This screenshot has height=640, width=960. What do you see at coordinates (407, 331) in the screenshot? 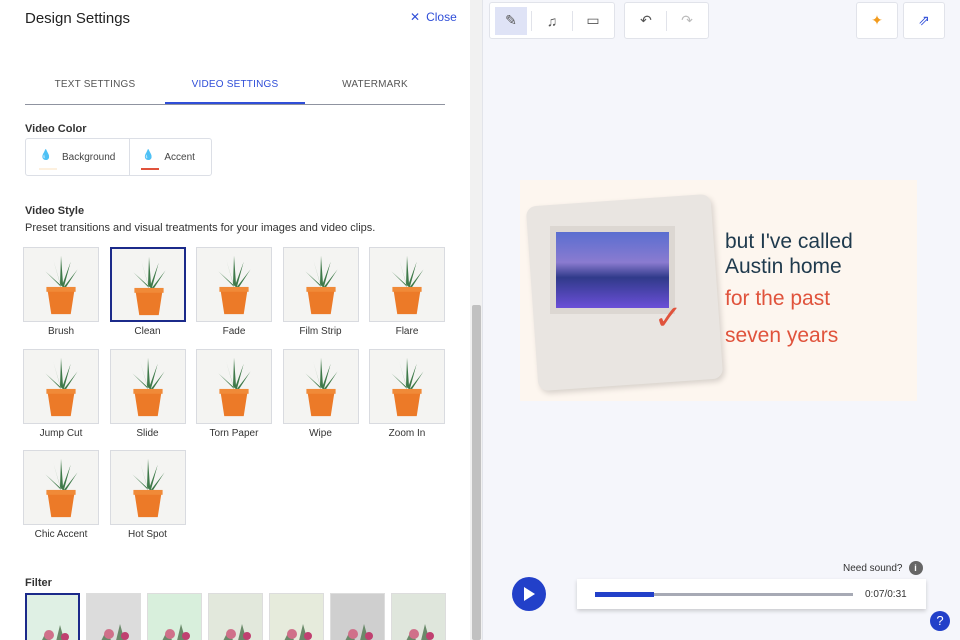
I see `style-label: Flare` at bounding box center [407, 331].